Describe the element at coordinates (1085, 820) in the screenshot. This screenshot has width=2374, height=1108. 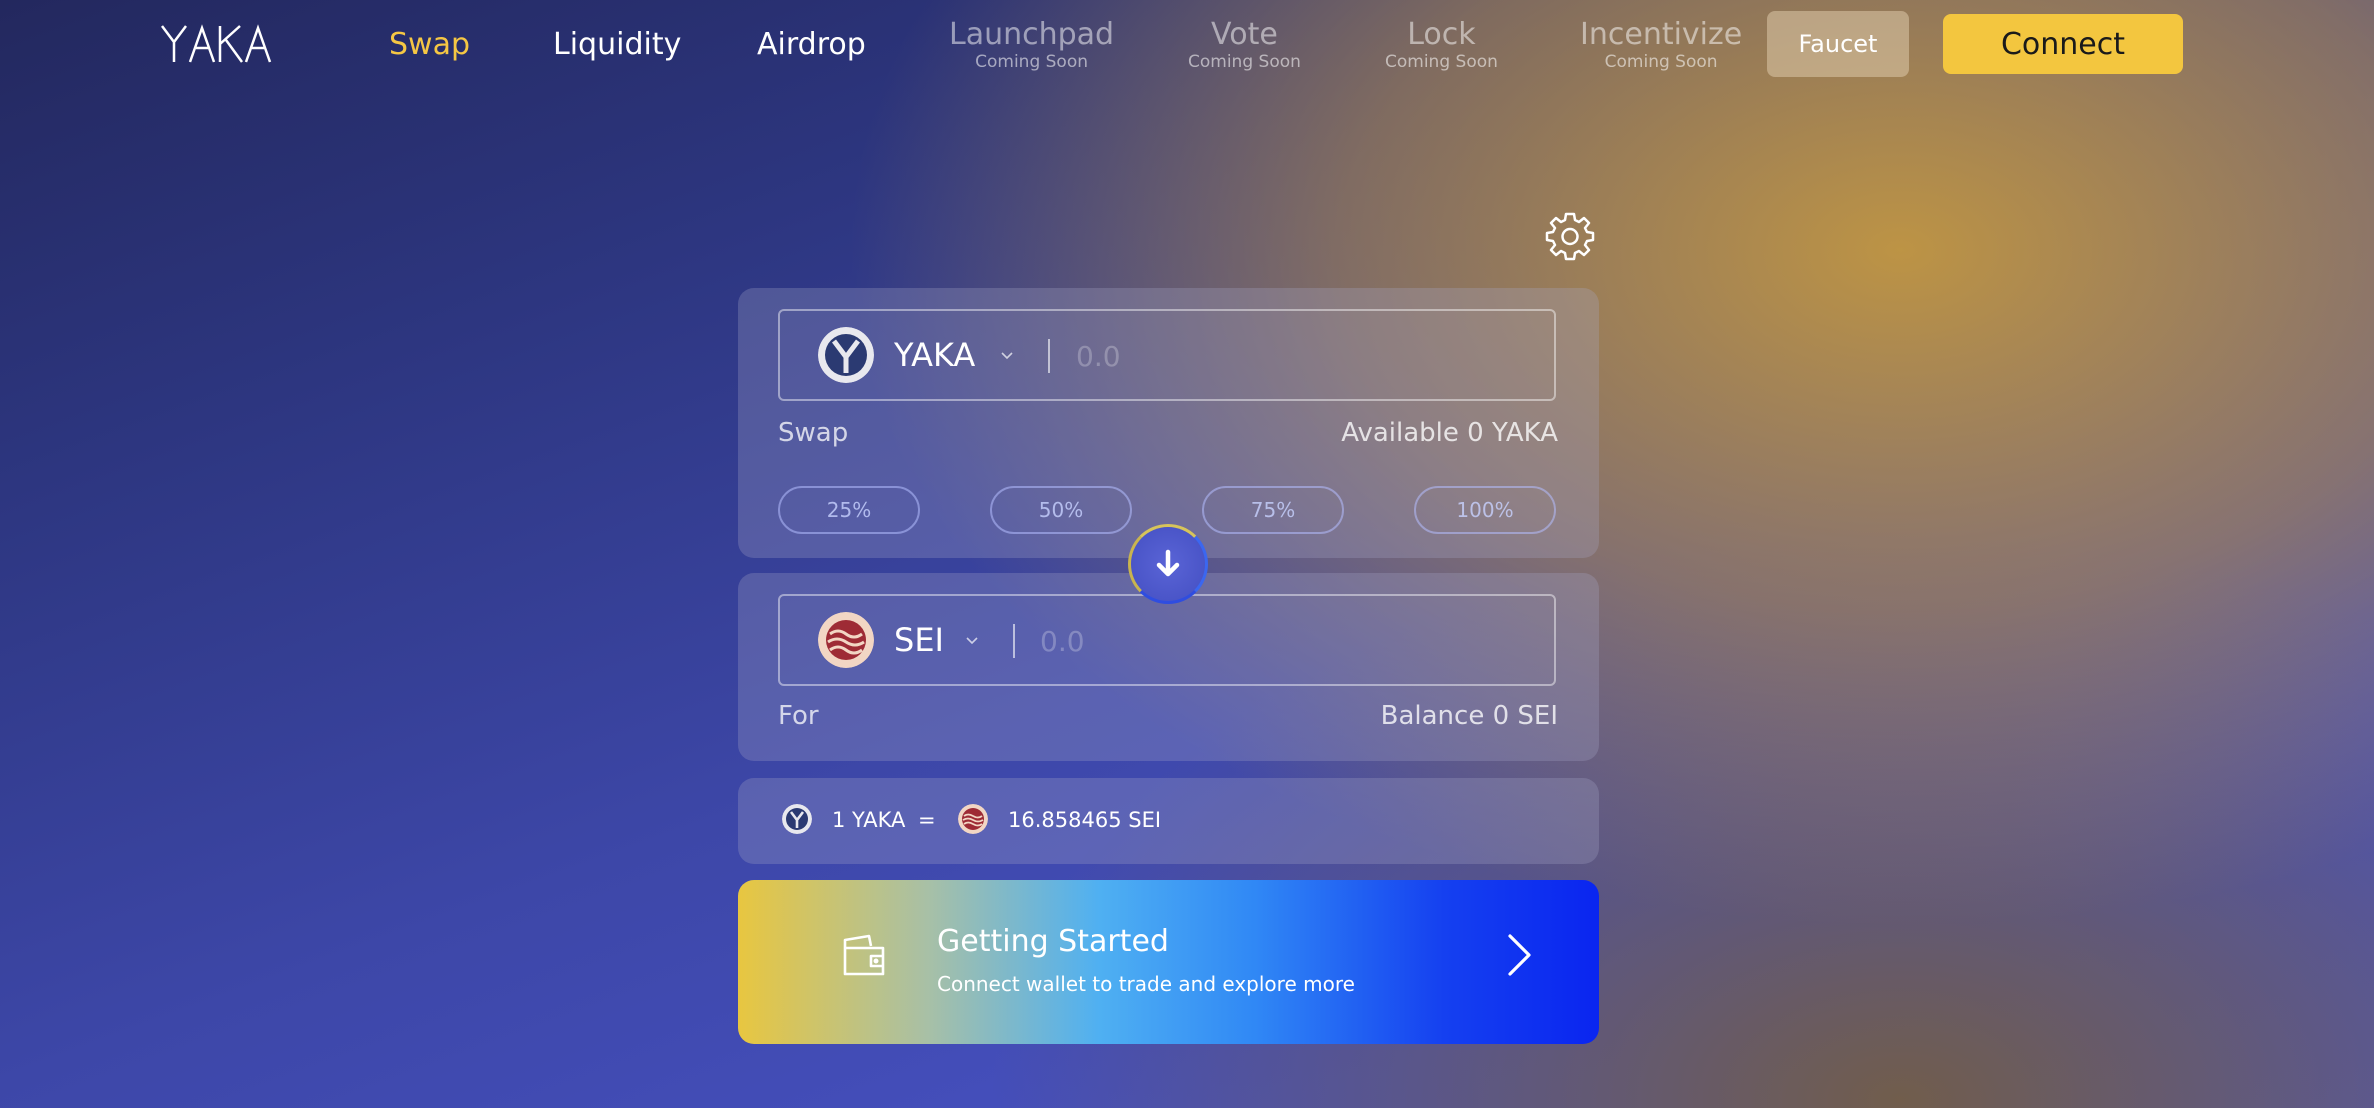
I see `rate-to: 16.858465 SEI` at that location.